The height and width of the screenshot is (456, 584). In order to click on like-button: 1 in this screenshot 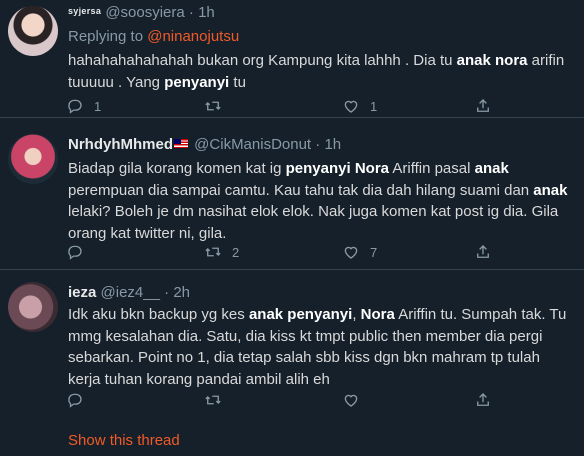, I will do `click(359, 106)`.